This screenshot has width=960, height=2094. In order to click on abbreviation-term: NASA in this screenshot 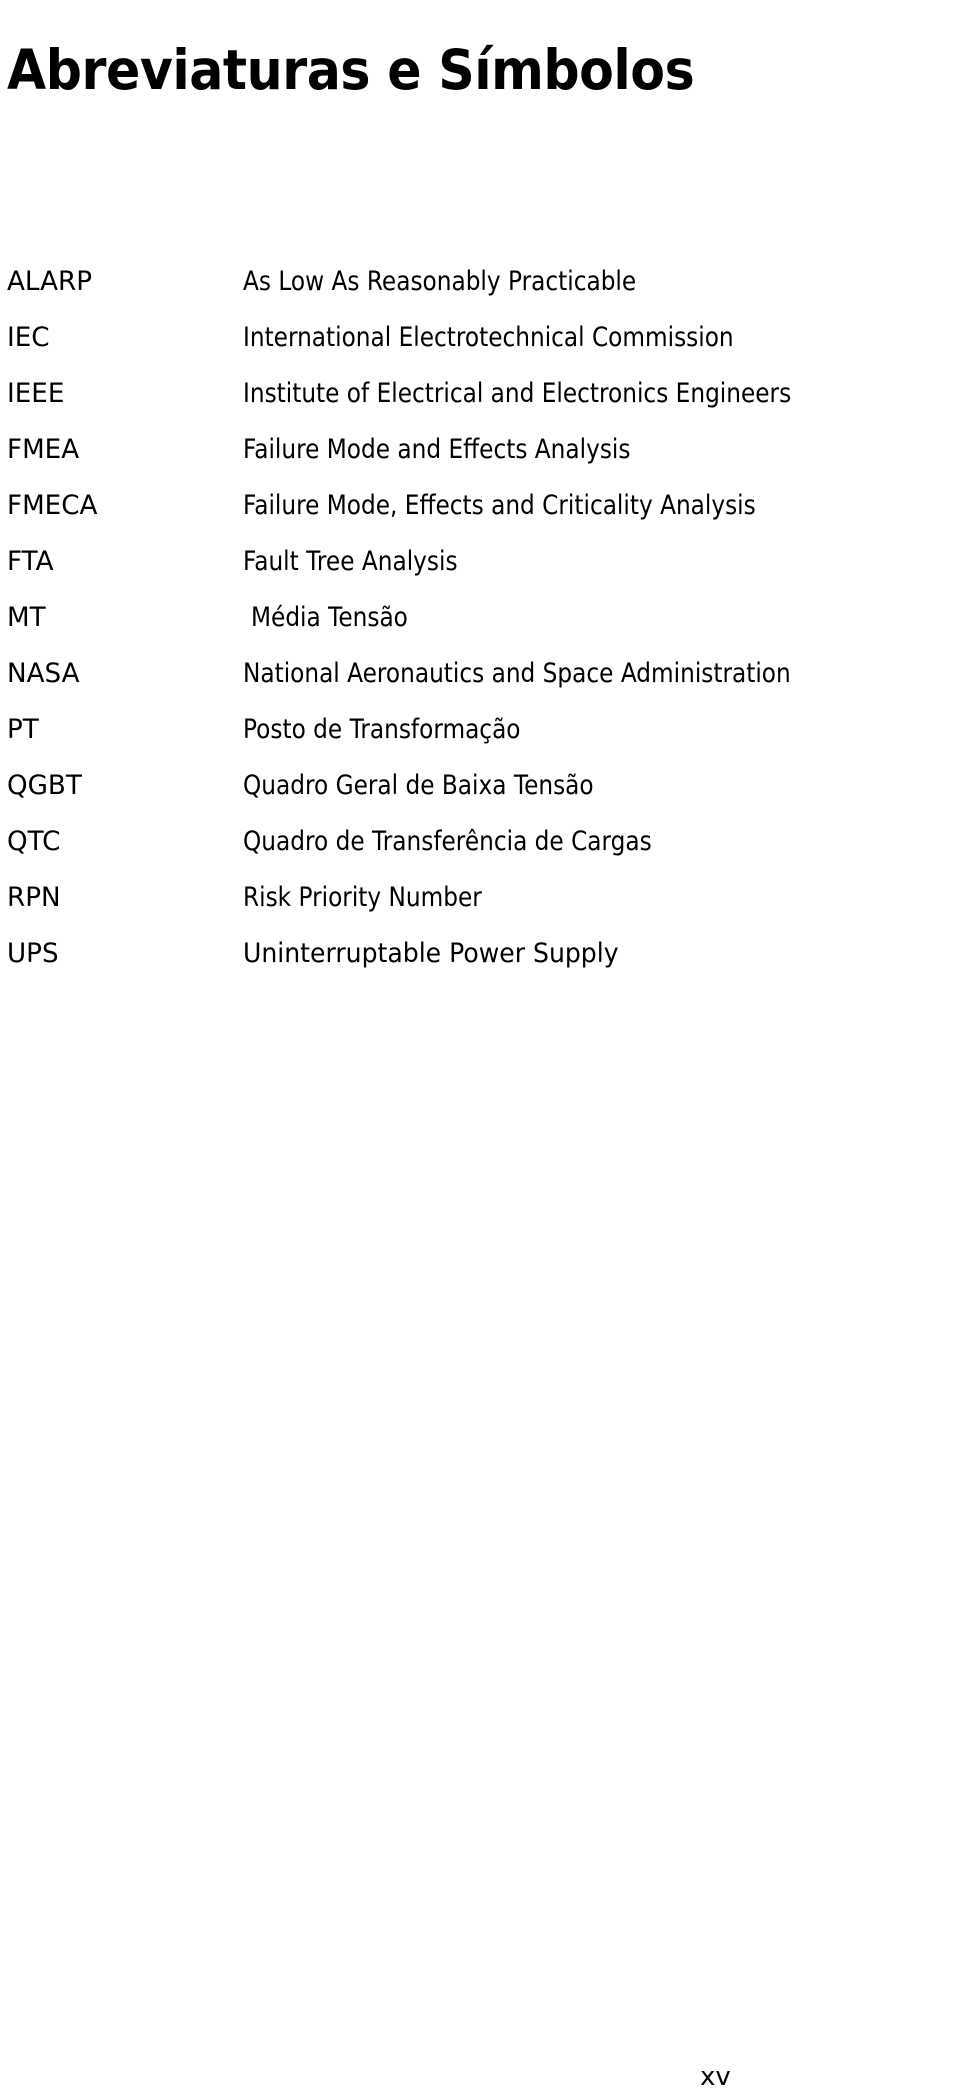, I will do `click(43, 673)`.